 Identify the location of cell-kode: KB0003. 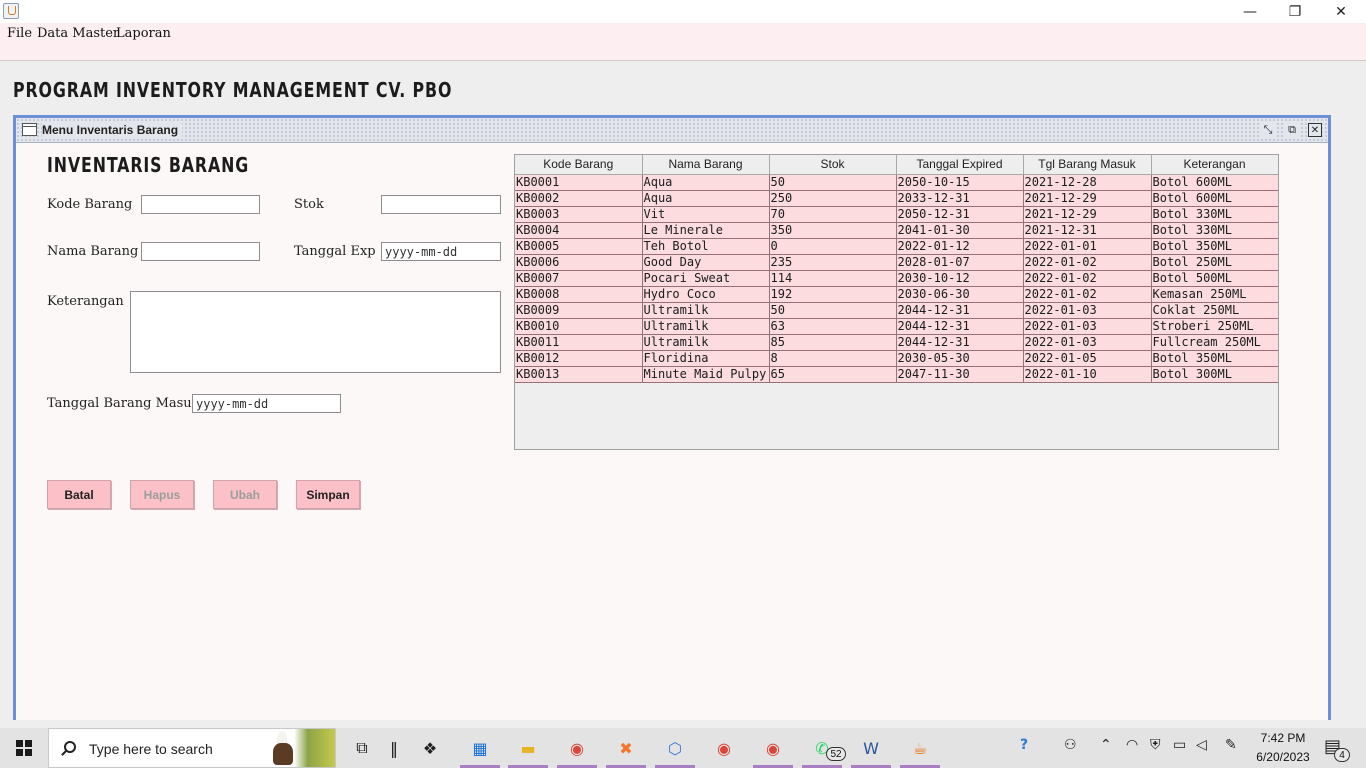
(579, 214).